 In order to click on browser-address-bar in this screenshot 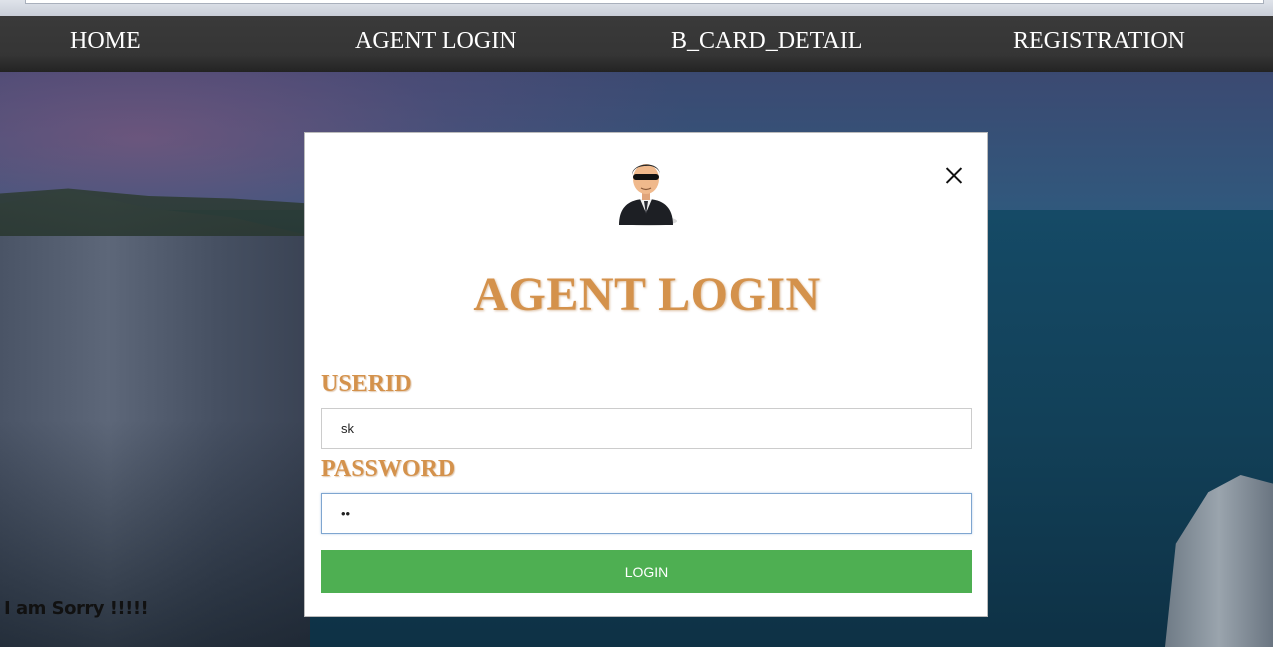, I will do `click(636, 8)`.